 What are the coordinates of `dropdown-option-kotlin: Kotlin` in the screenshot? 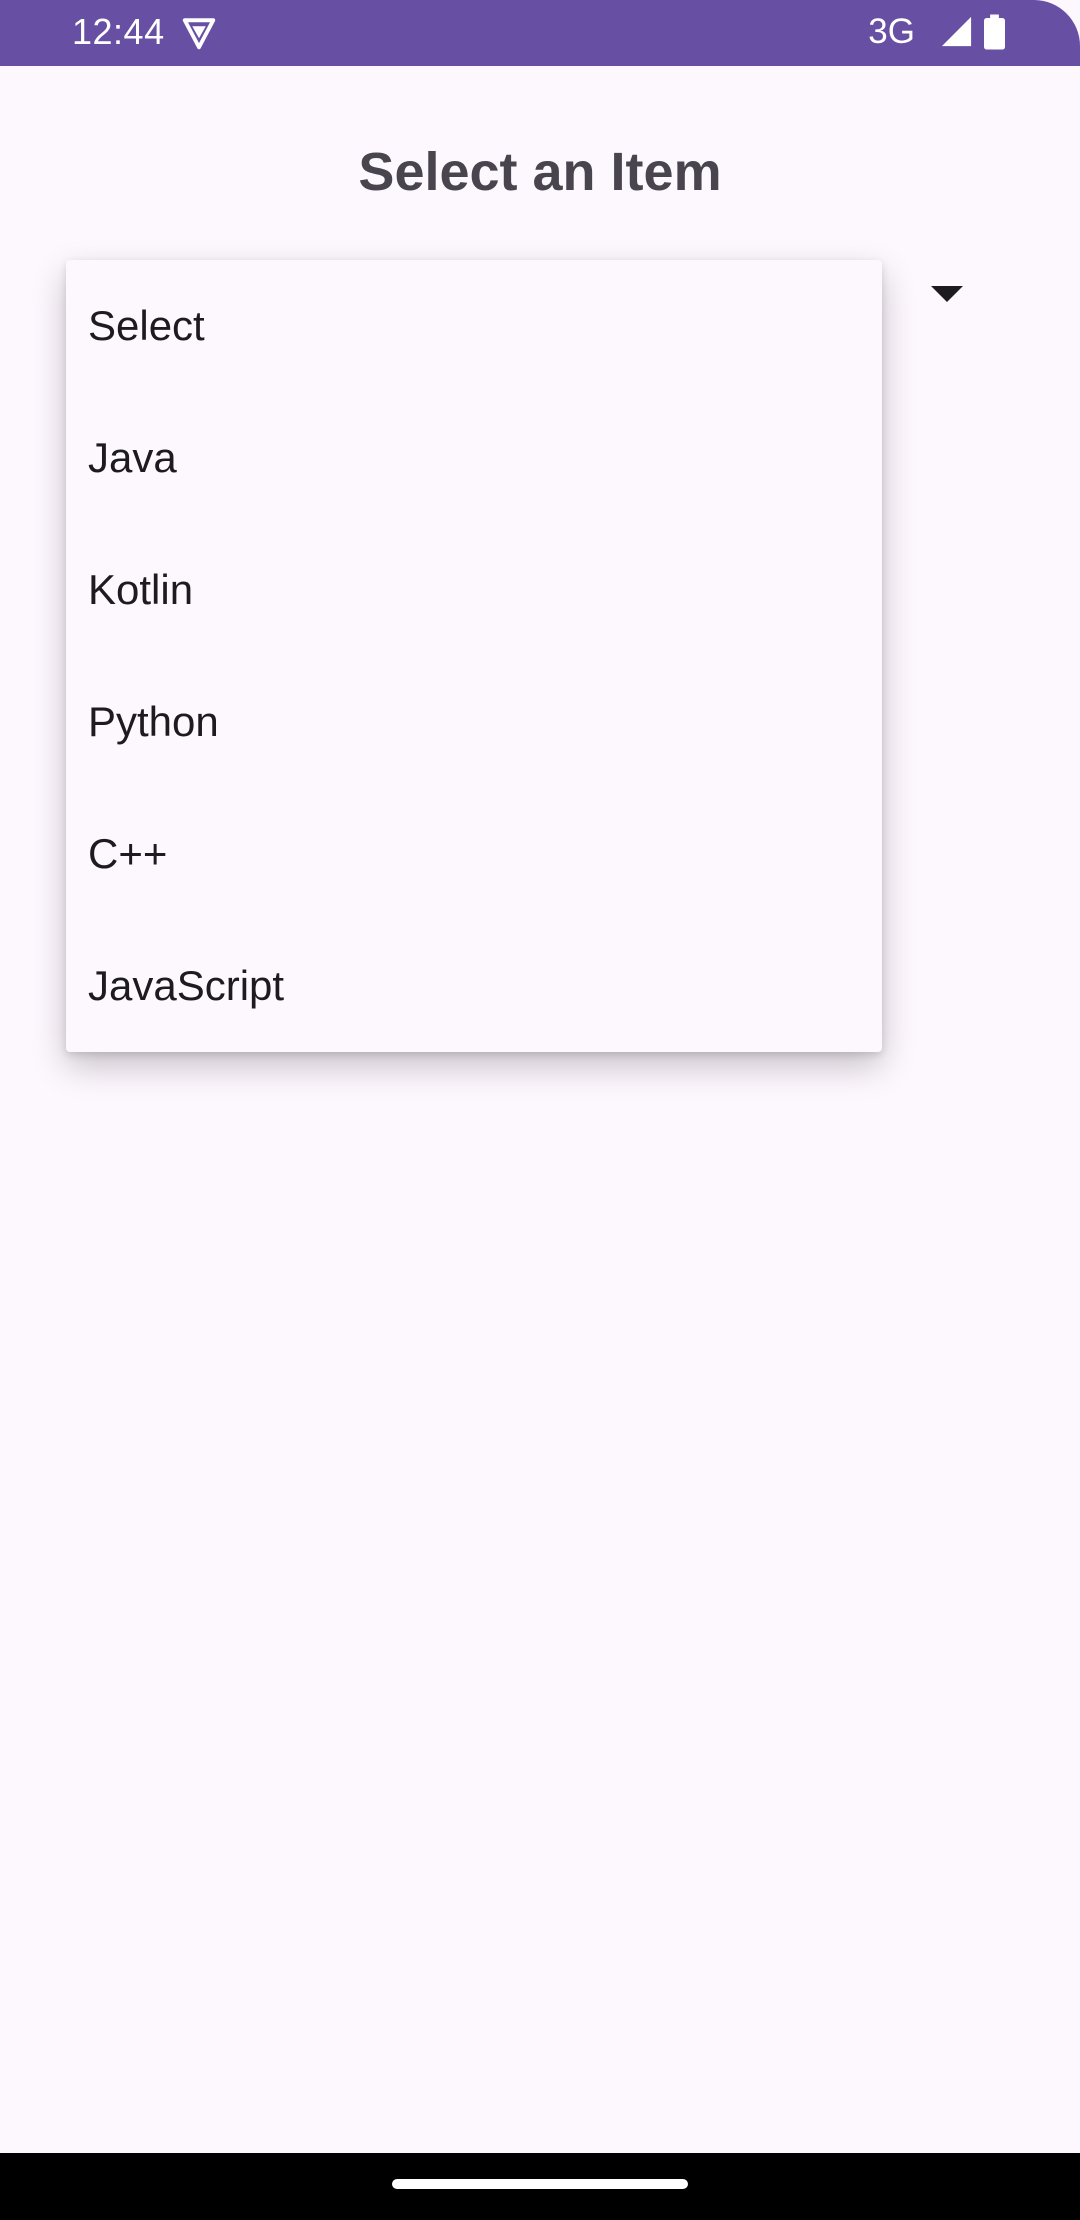 It's located at (474, 590).